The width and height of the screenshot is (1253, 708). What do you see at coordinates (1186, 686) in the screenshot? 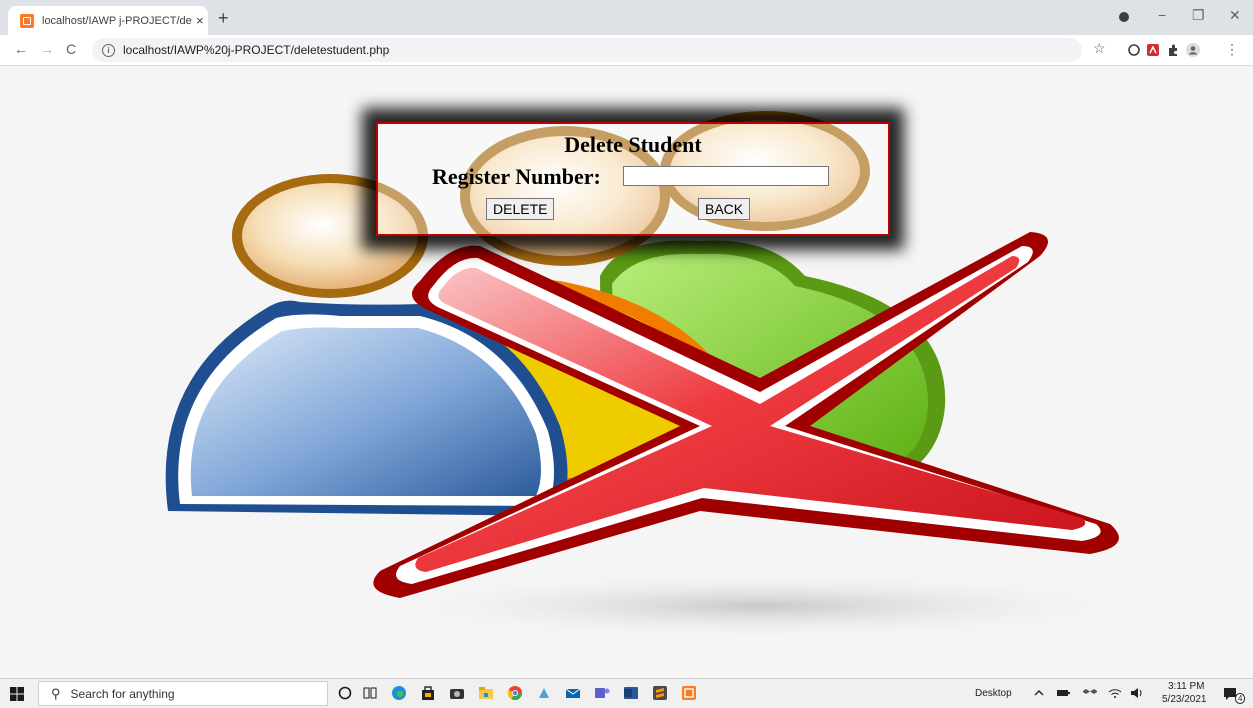
I see `clock-time: 3:11 PM` at bounding box center [1186, 686].